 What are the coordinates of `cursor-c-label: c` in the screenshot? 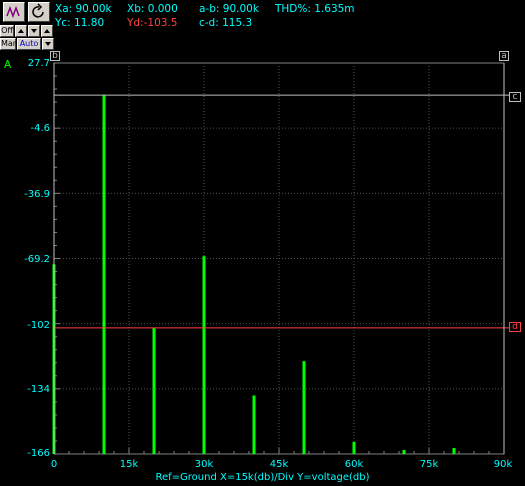 It's located at (515, 97).